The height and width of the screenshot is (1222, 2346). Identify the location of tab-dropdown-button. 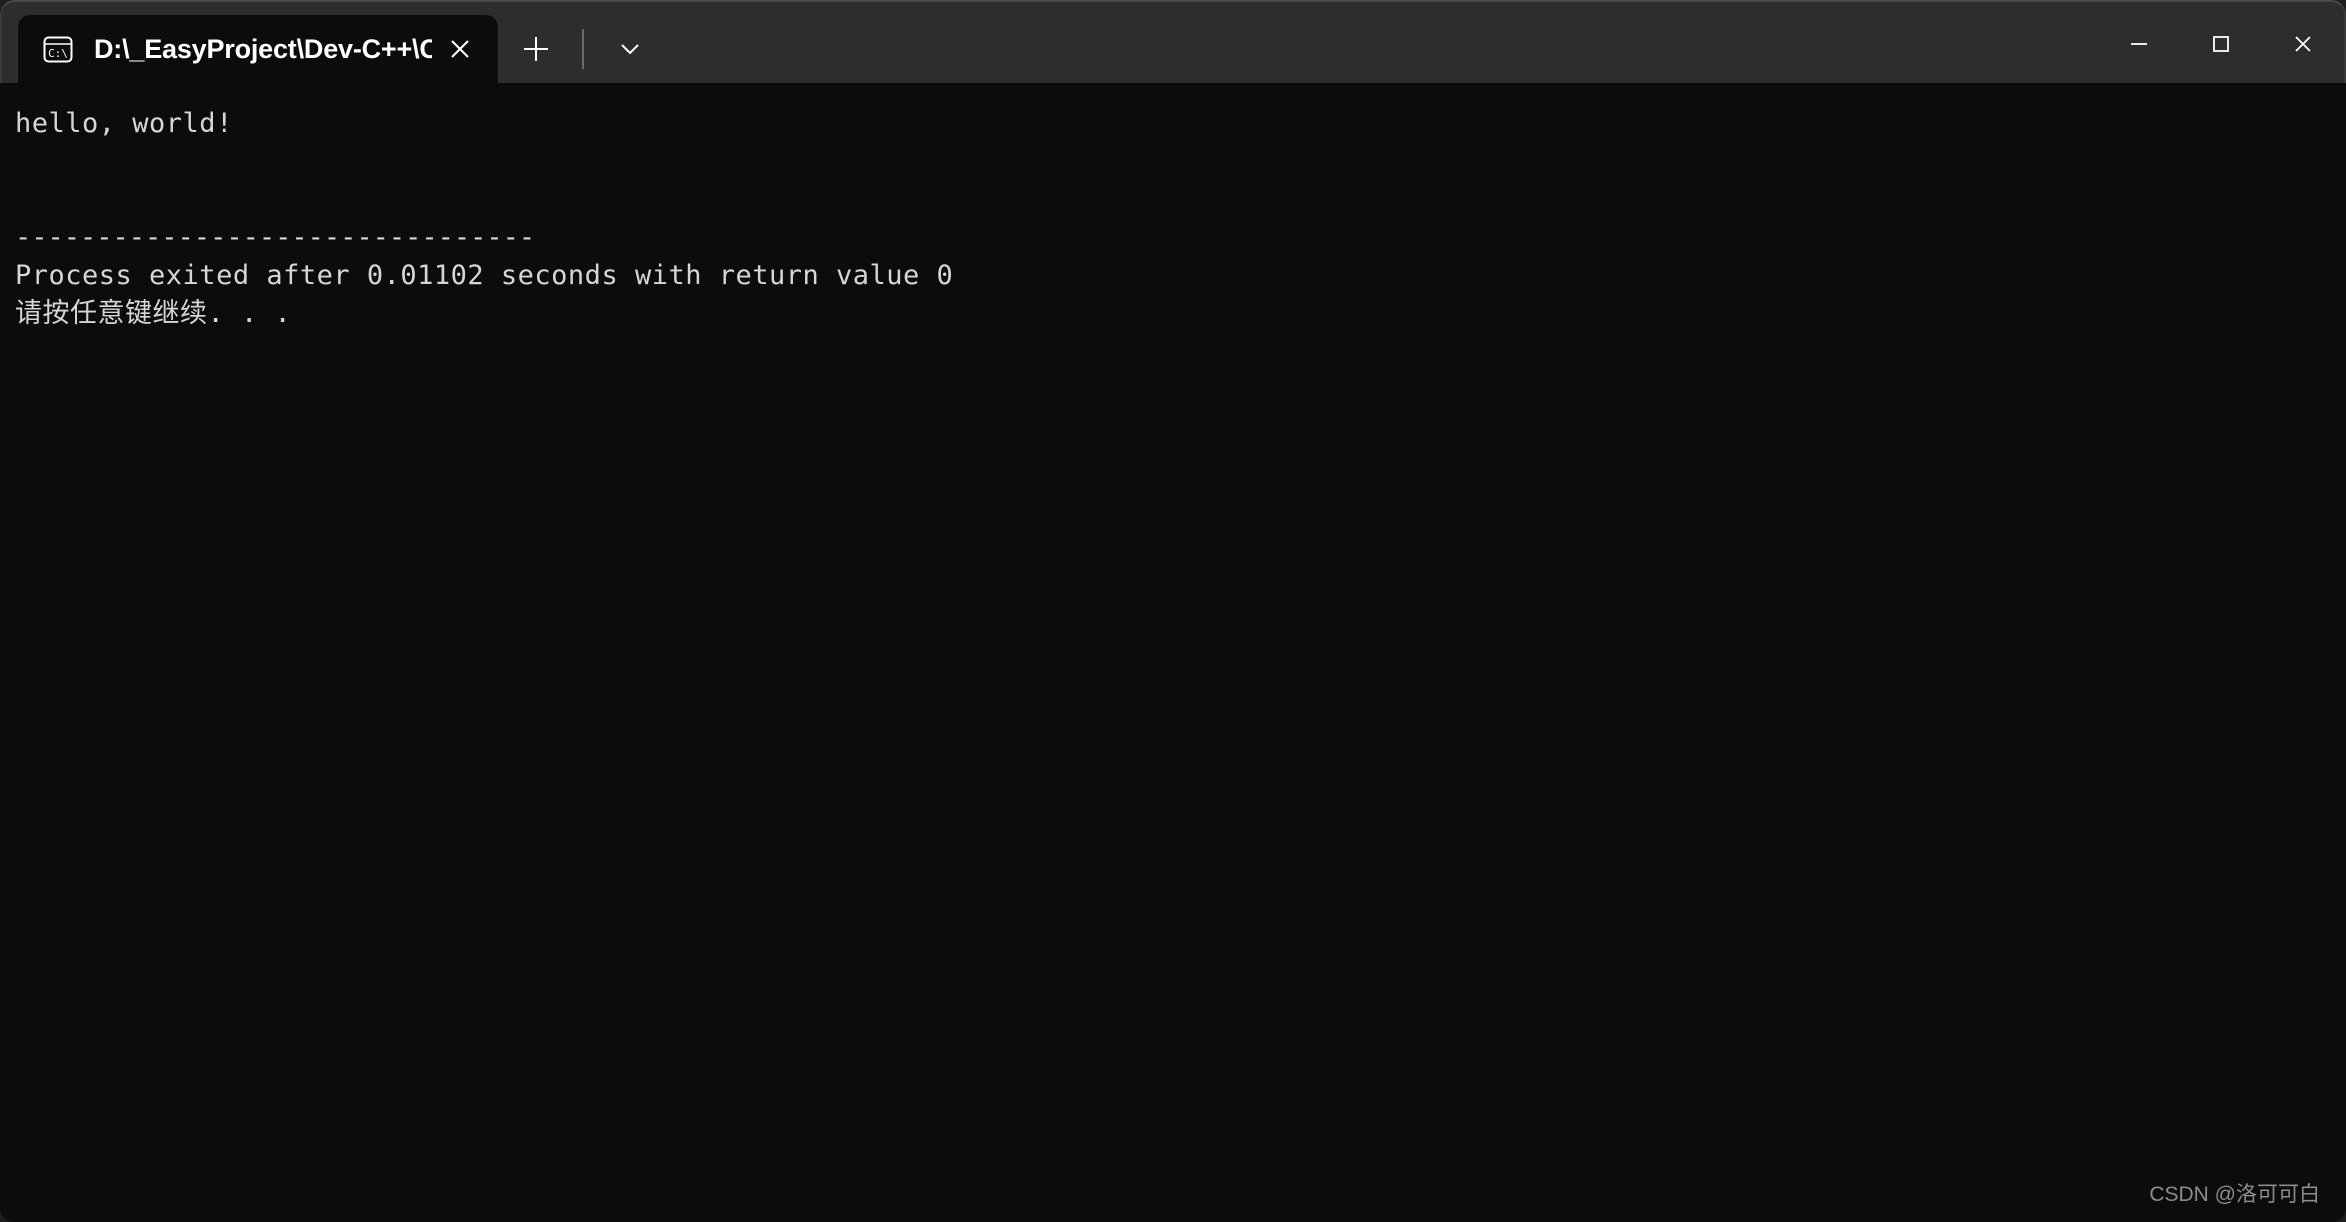
(630, 49).